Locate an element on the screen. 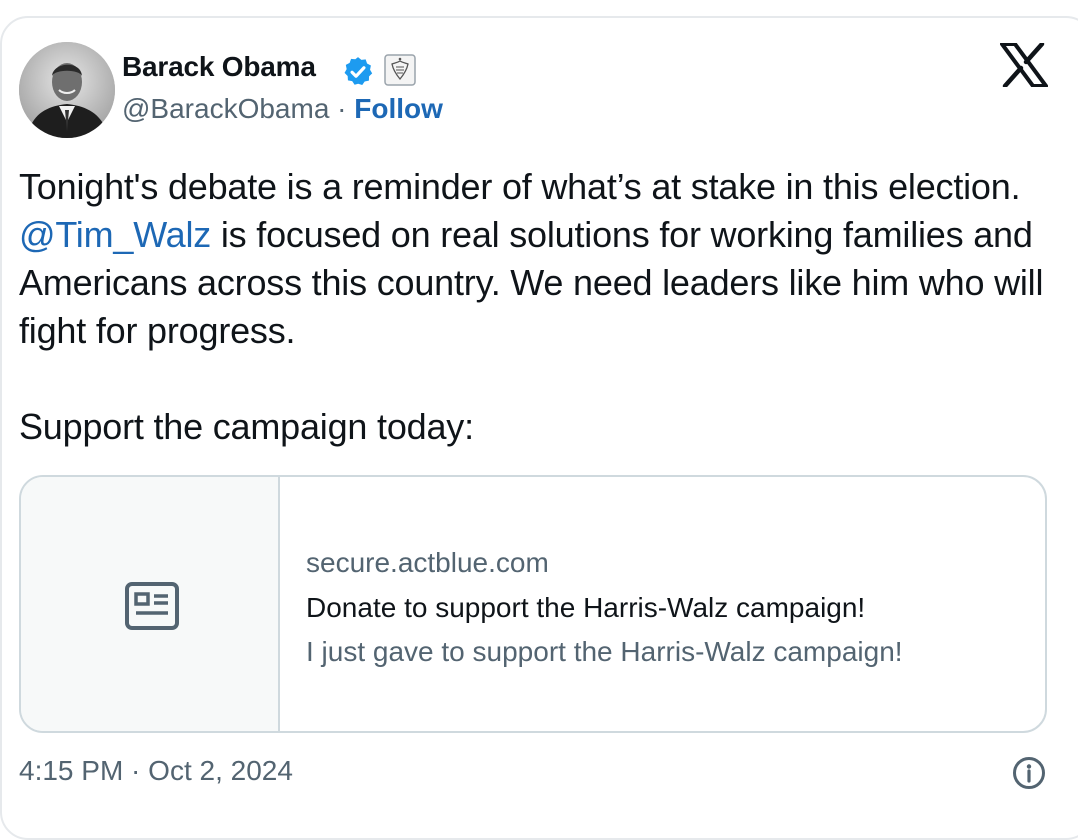 The image size is (1078, 840). government-seal-icon is located at coordinates (400, 70).